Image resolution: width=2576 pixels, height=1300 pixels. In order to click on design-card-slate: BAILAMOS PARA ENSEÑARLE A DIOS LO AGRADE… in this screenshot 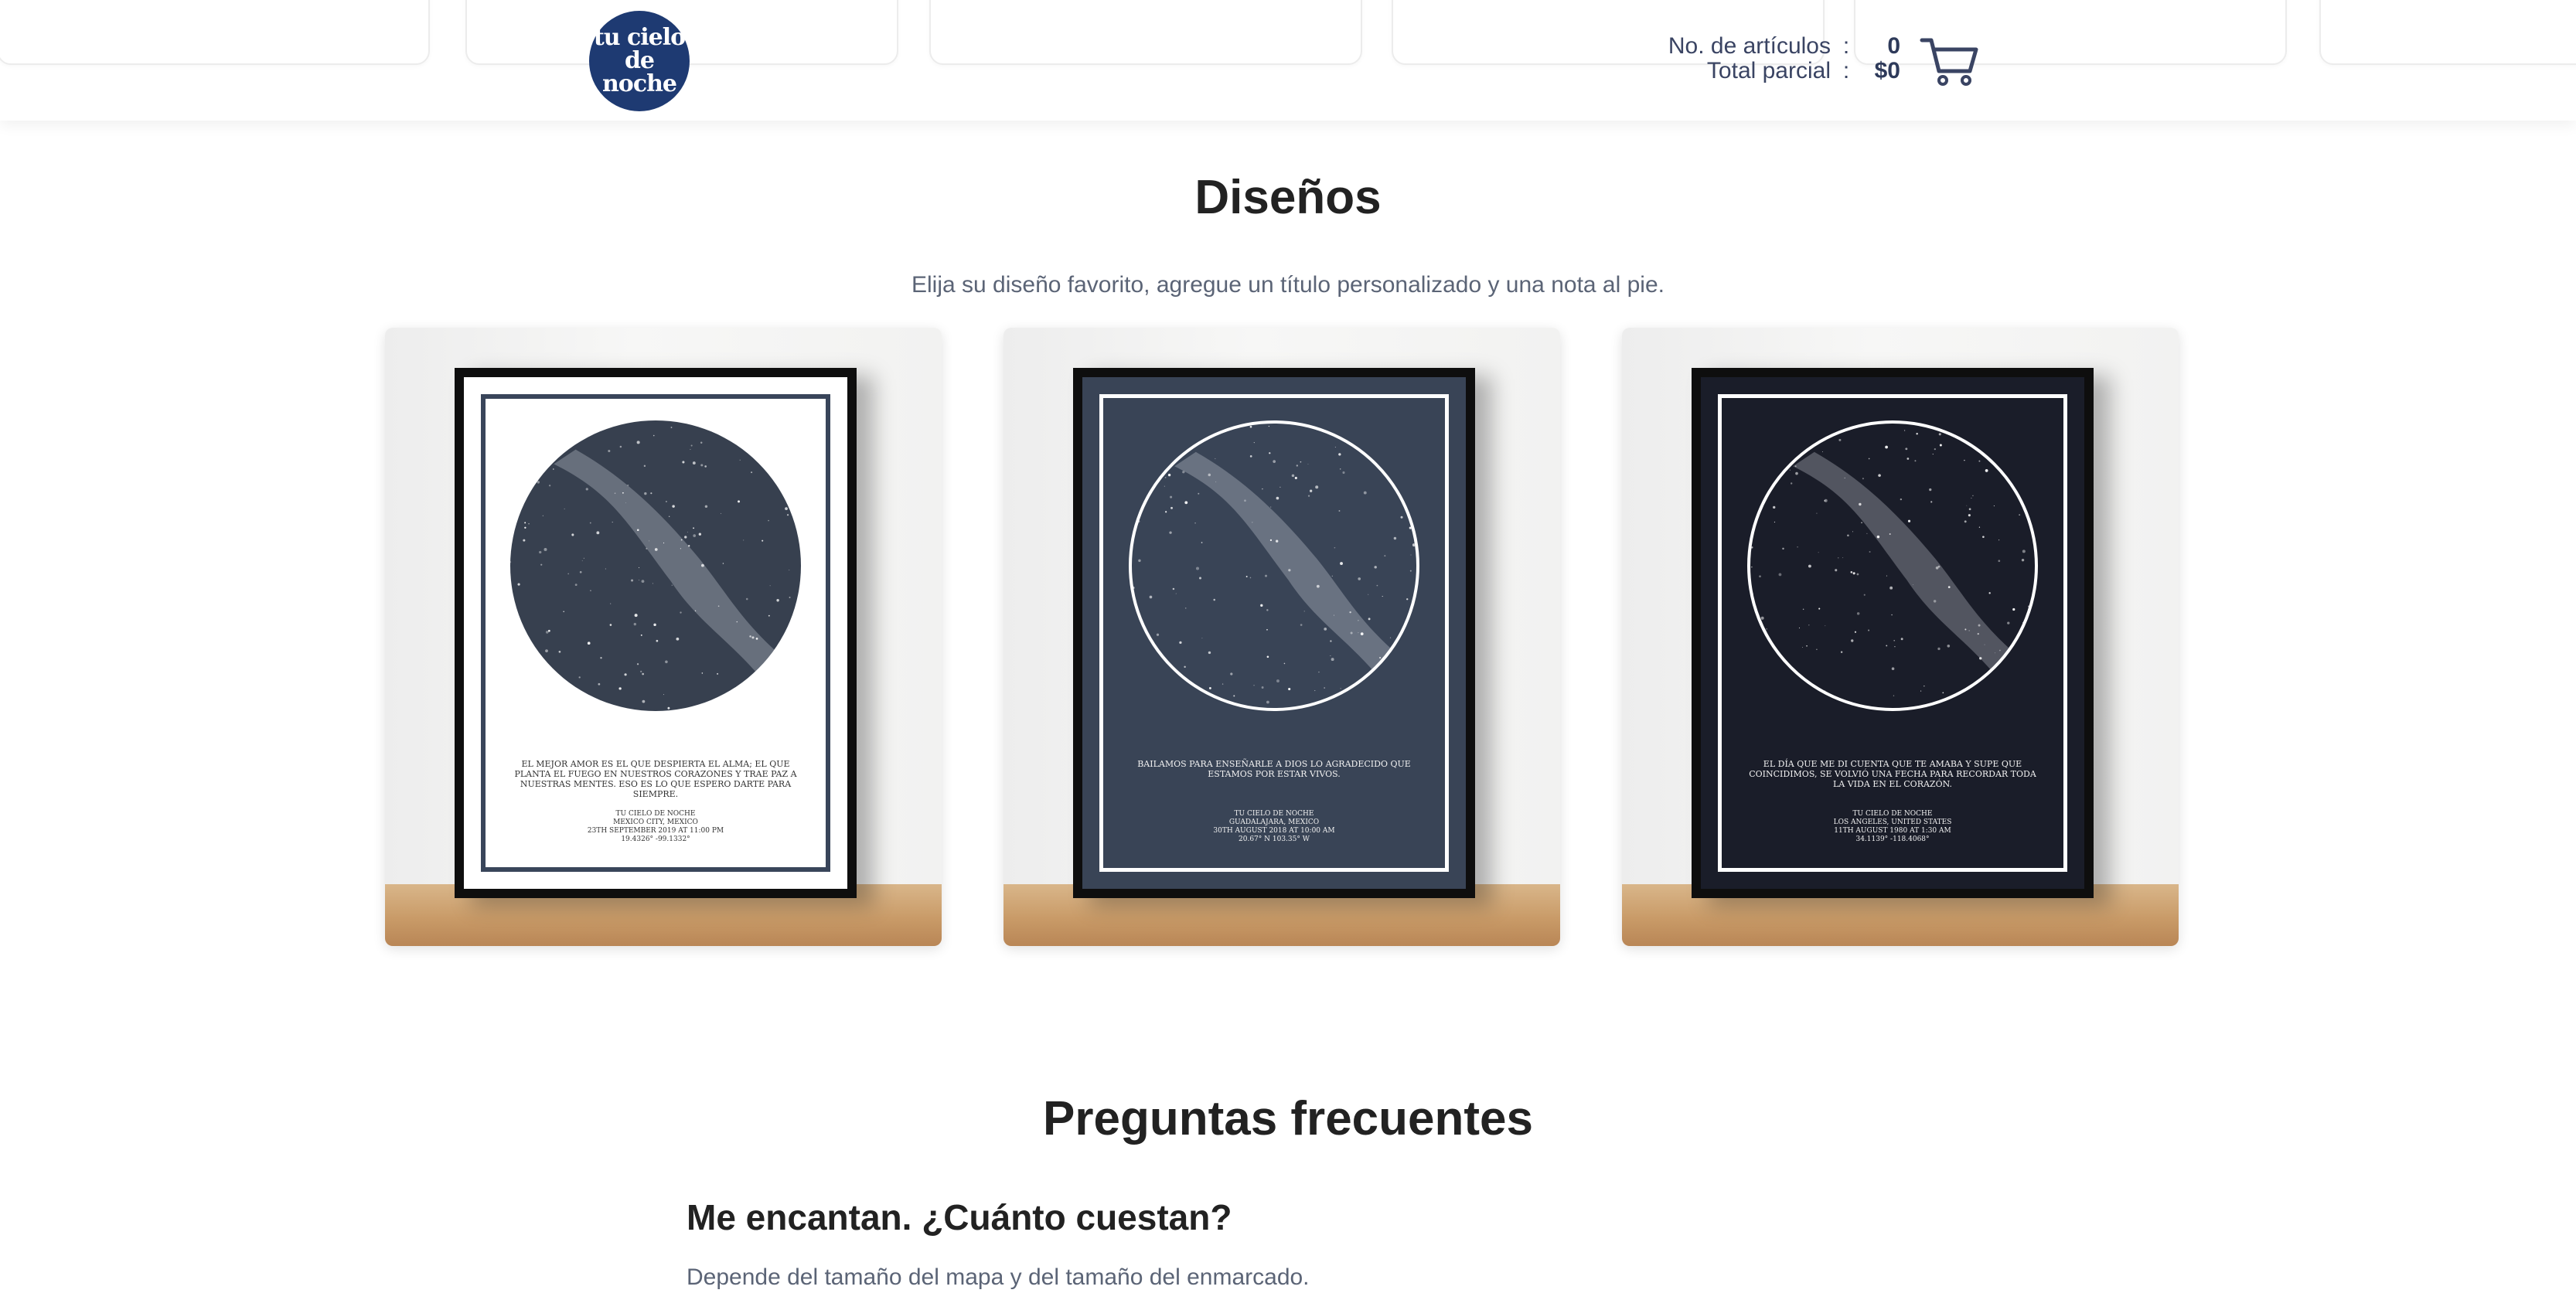, I will do `click(1281, 637)`.